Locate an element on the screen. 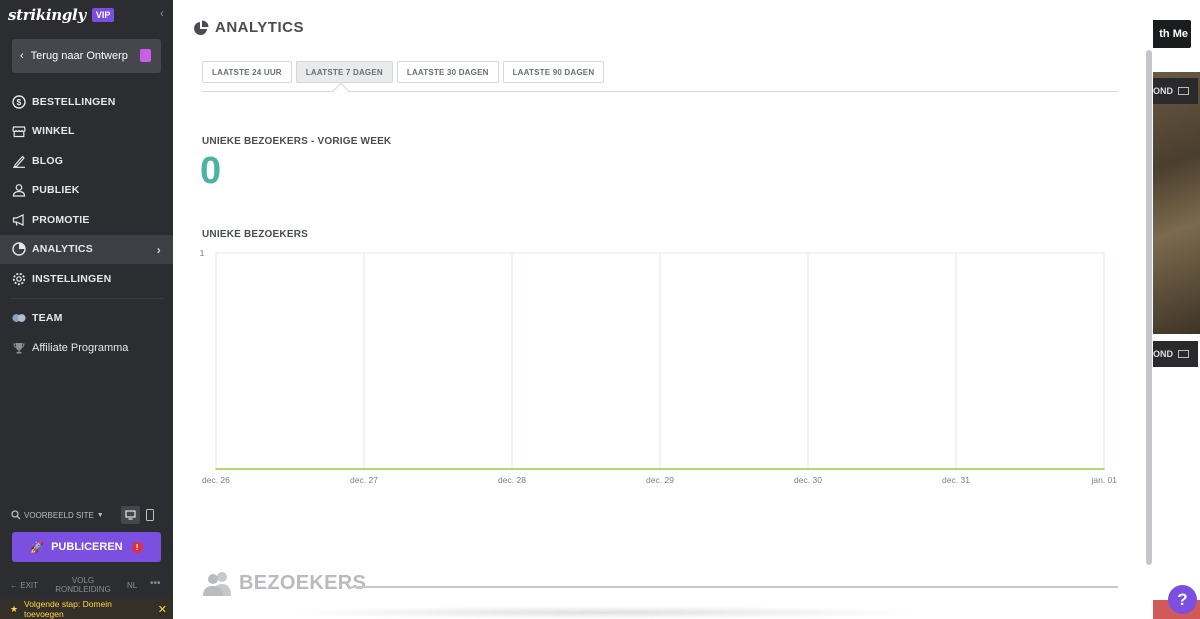 The image size is (1200, 619). visitors-section-heading: BEZOEKERS is located at coordinates (284, 583).